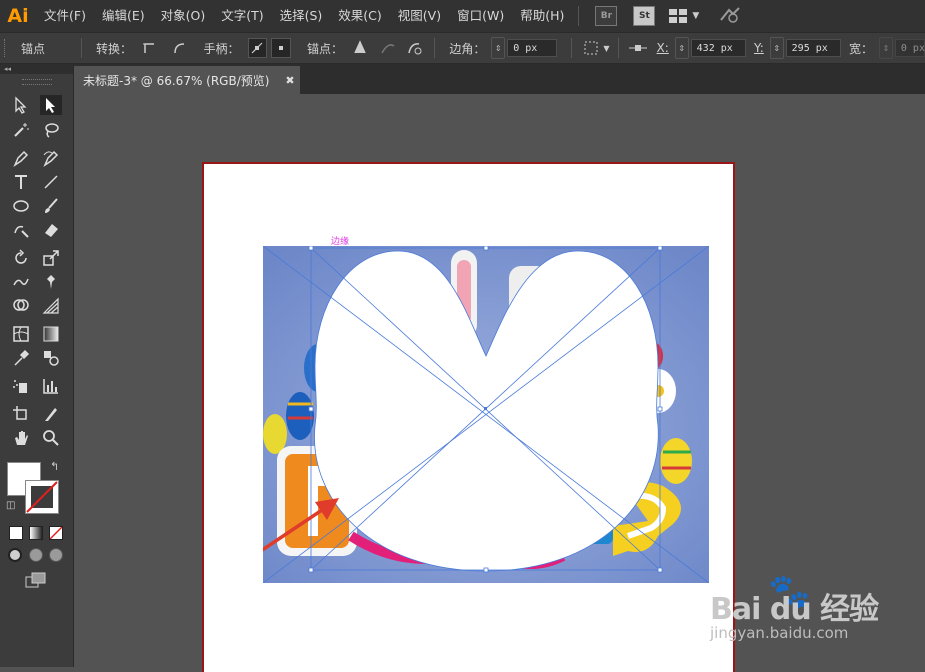 The height and width of the screenshot is (672, 925). I want to click on menu-select: 选择(S), so click(301, 16).